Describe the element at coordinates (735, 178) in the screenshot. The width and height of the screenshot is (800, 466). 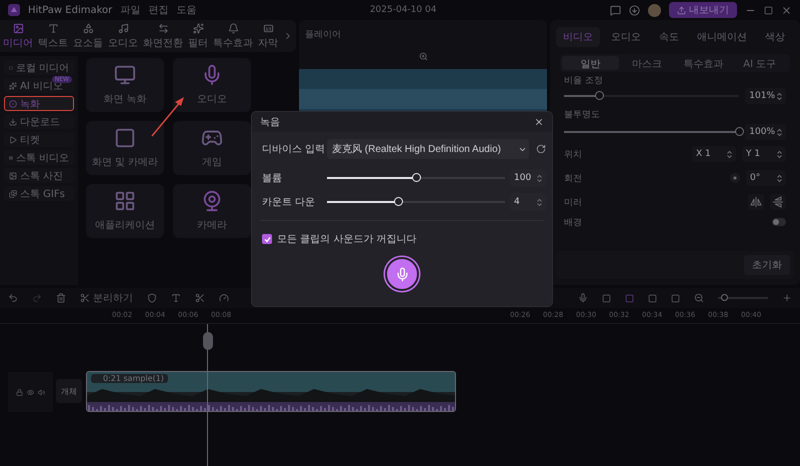
I see `rotation-dial-icon` at that location.